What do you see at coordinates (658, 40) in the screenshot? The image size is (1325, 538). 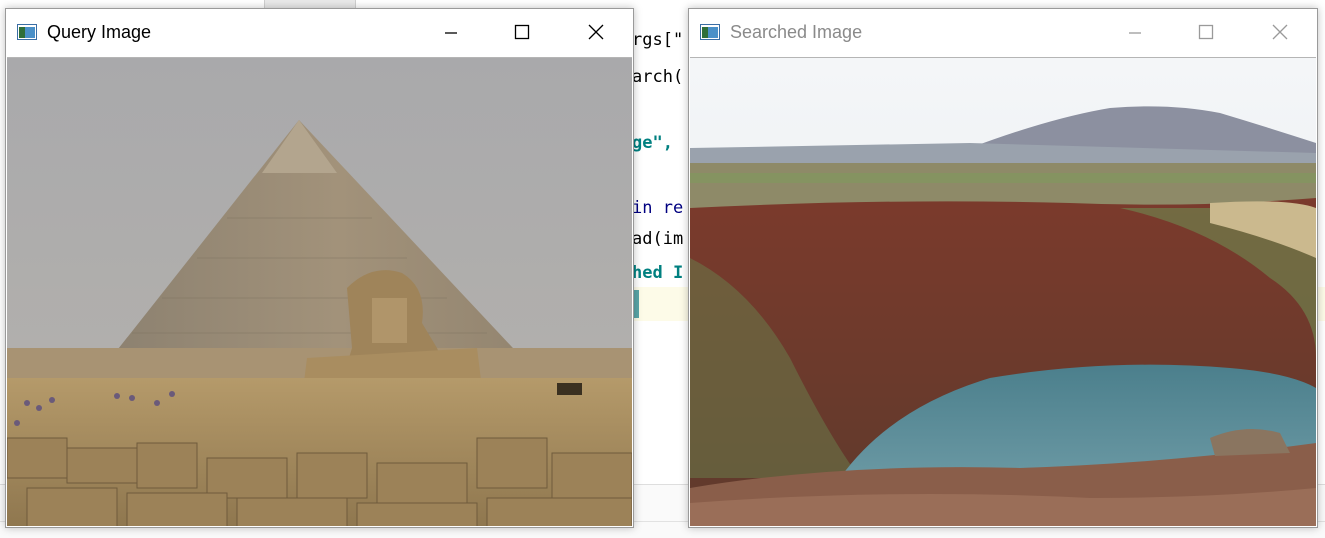 I see `code-line-1: rgs["` at bounding box center [658, 40].